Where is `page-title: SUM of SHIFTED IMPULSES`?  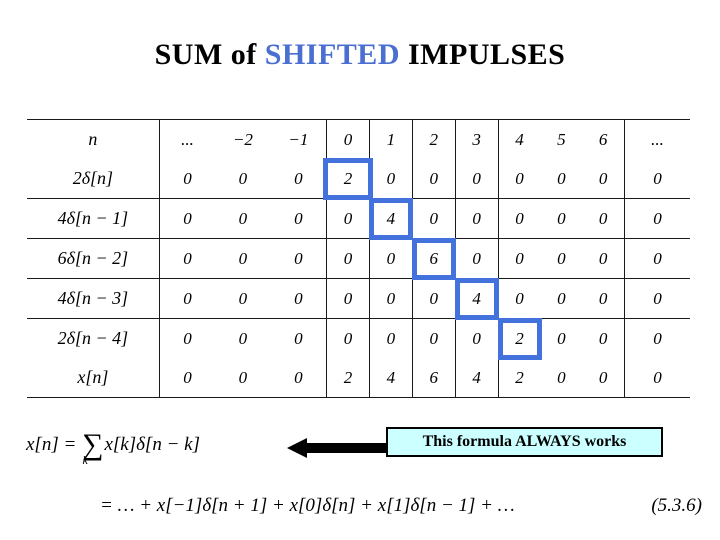
page-title: SUM of SHIFTED IMPULSES is located at coordinates (360, 55).